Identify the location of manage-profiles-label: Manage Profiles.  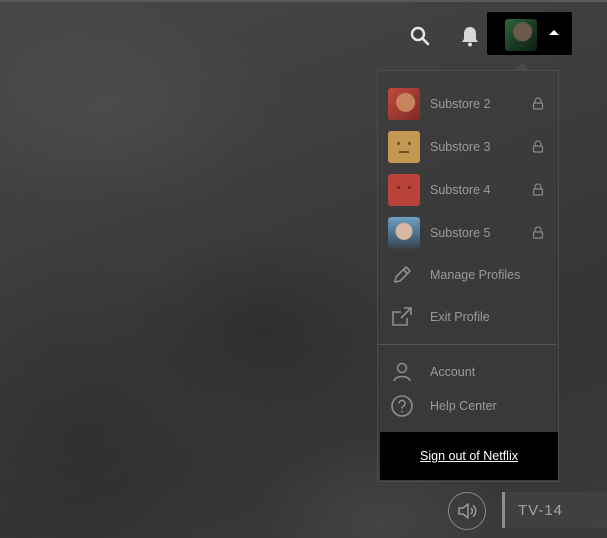
(475, 275).